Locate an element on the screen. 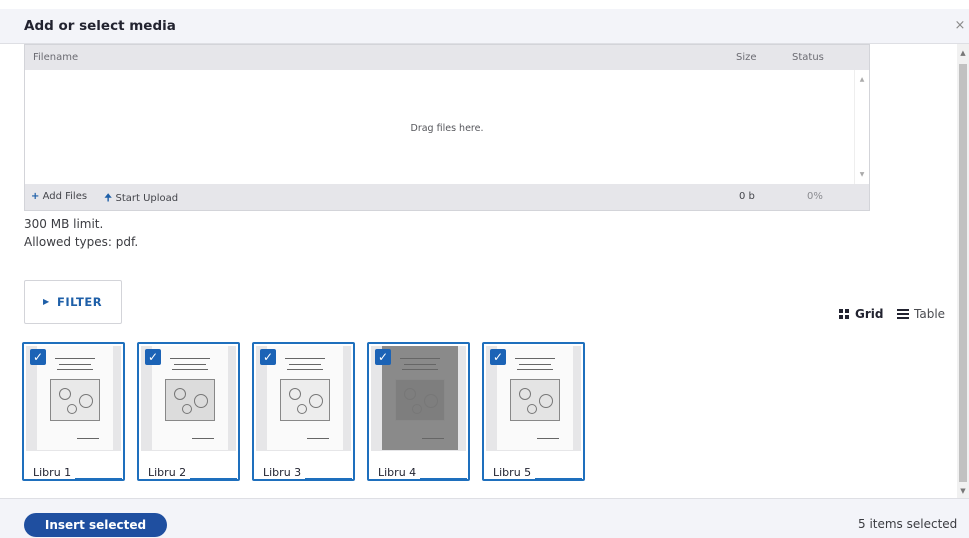  media-item: ✓ Libru 4 is located at coordinates (418, 411).